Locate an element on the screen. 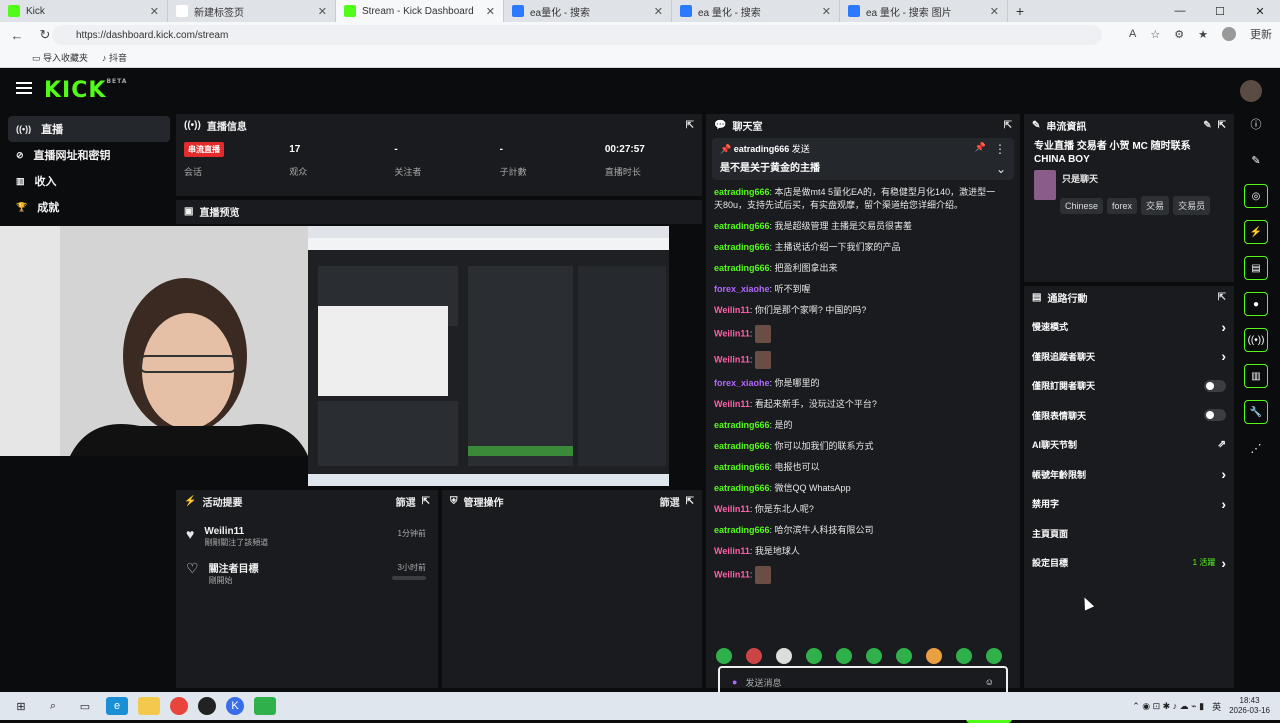  tray-icons: ⌃ ◉ ⊡ ✱ ♪ ☁ ⌁ ▮ is located at coordinates (1168, 706).